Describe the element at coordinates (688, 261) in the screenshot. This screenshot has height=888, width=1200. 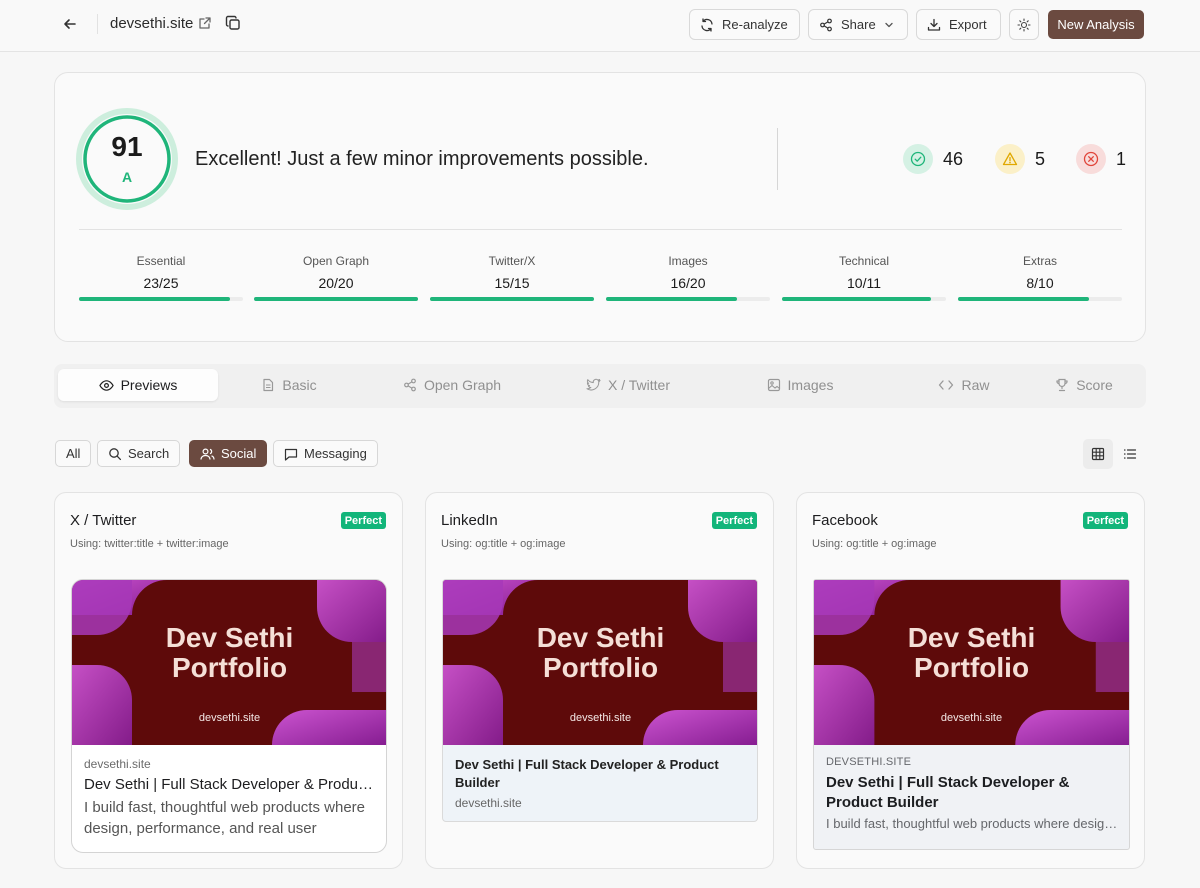
I see `category-name: Images` at that location.